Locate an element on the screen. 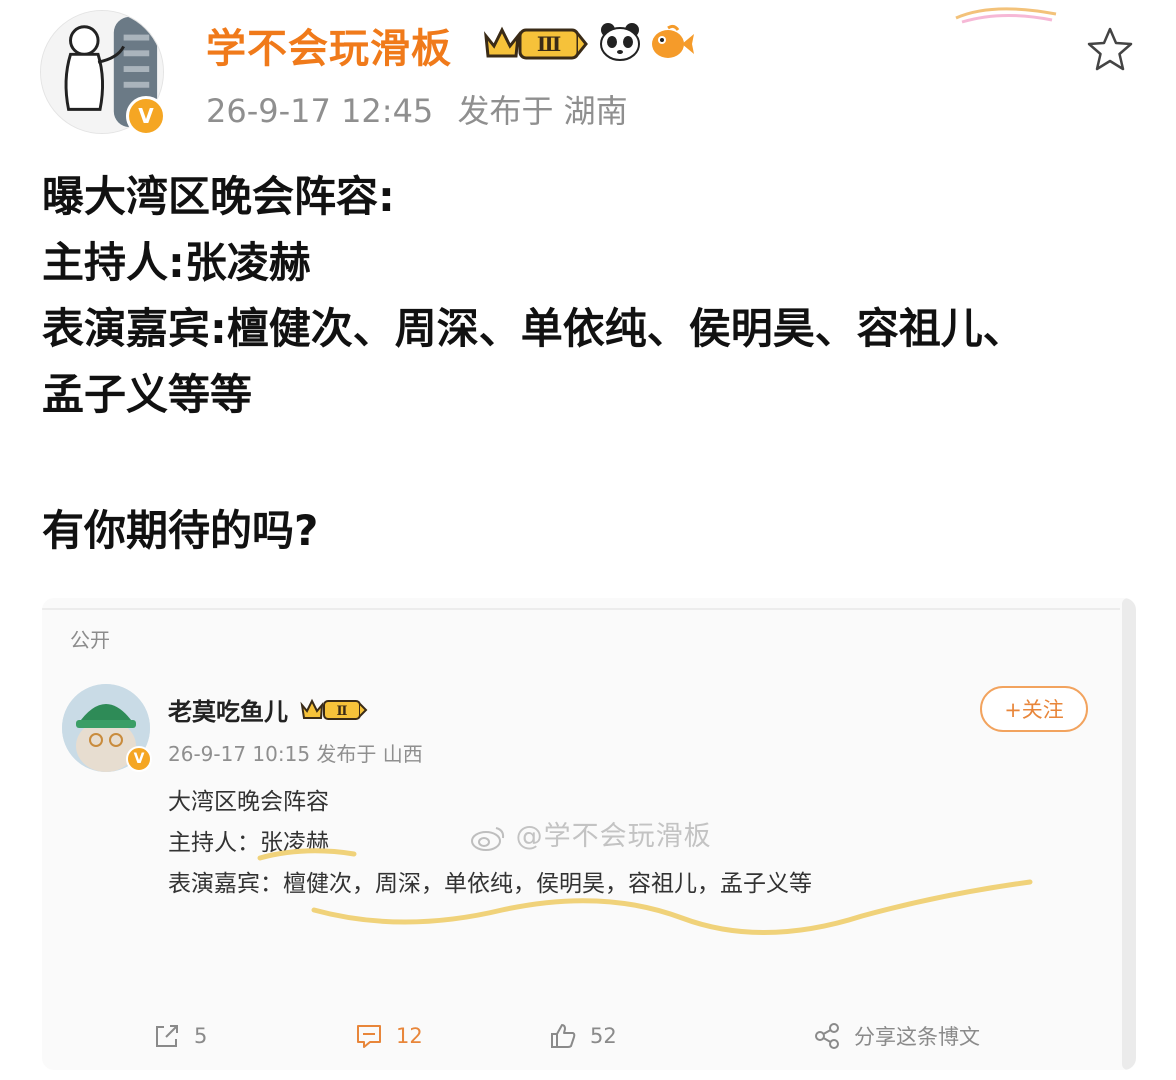  comment-count: 12 is located at coordinates (409, 1036).